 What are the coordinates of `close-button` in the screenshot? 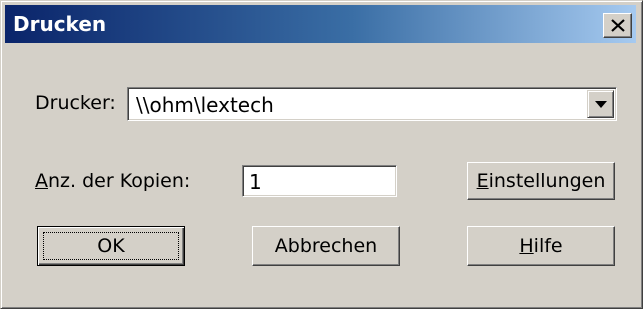 It's located at (617, 25).